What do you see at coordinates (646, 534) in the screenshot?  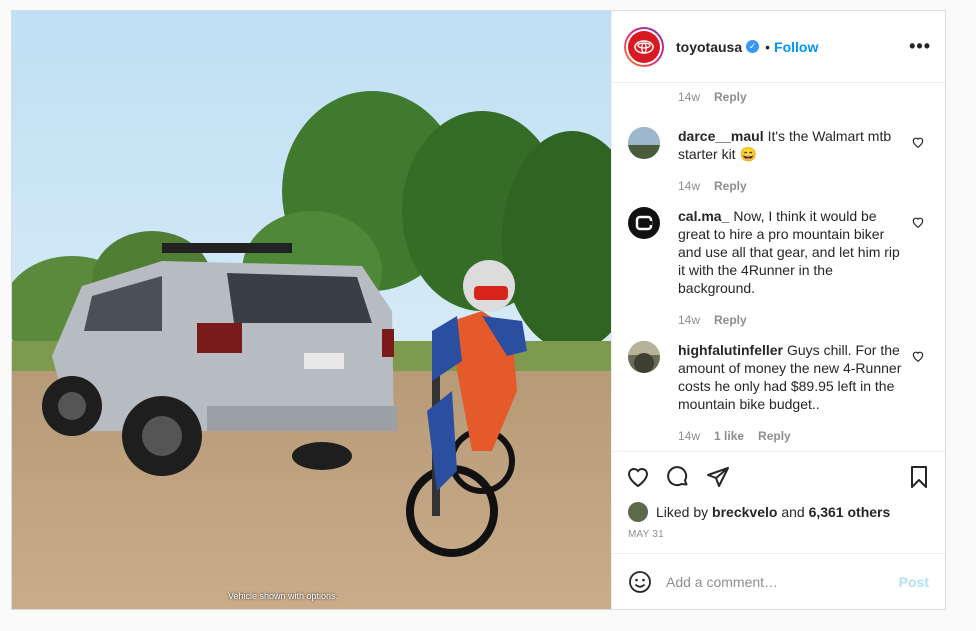 I see `post-date: MAY 31` at bounding box center [646, 534].